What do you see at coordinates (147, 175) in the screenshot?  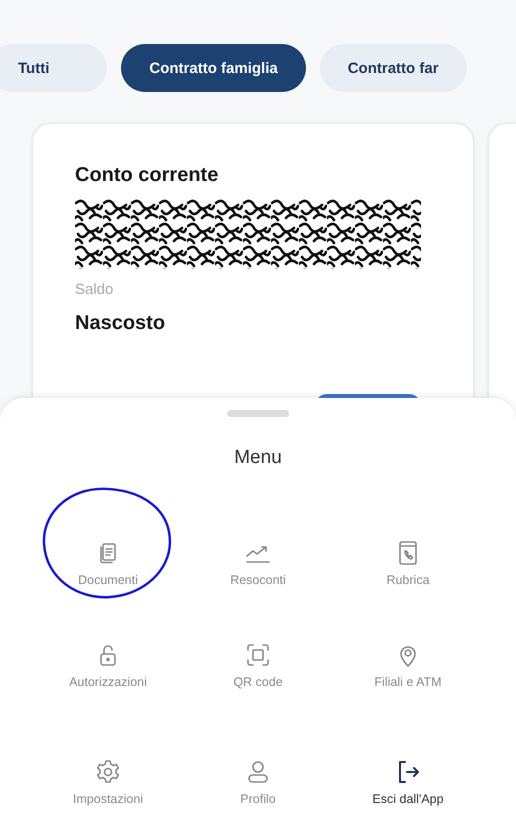 I see `account-title: Conto corrente` at bounding box center [147, 175].